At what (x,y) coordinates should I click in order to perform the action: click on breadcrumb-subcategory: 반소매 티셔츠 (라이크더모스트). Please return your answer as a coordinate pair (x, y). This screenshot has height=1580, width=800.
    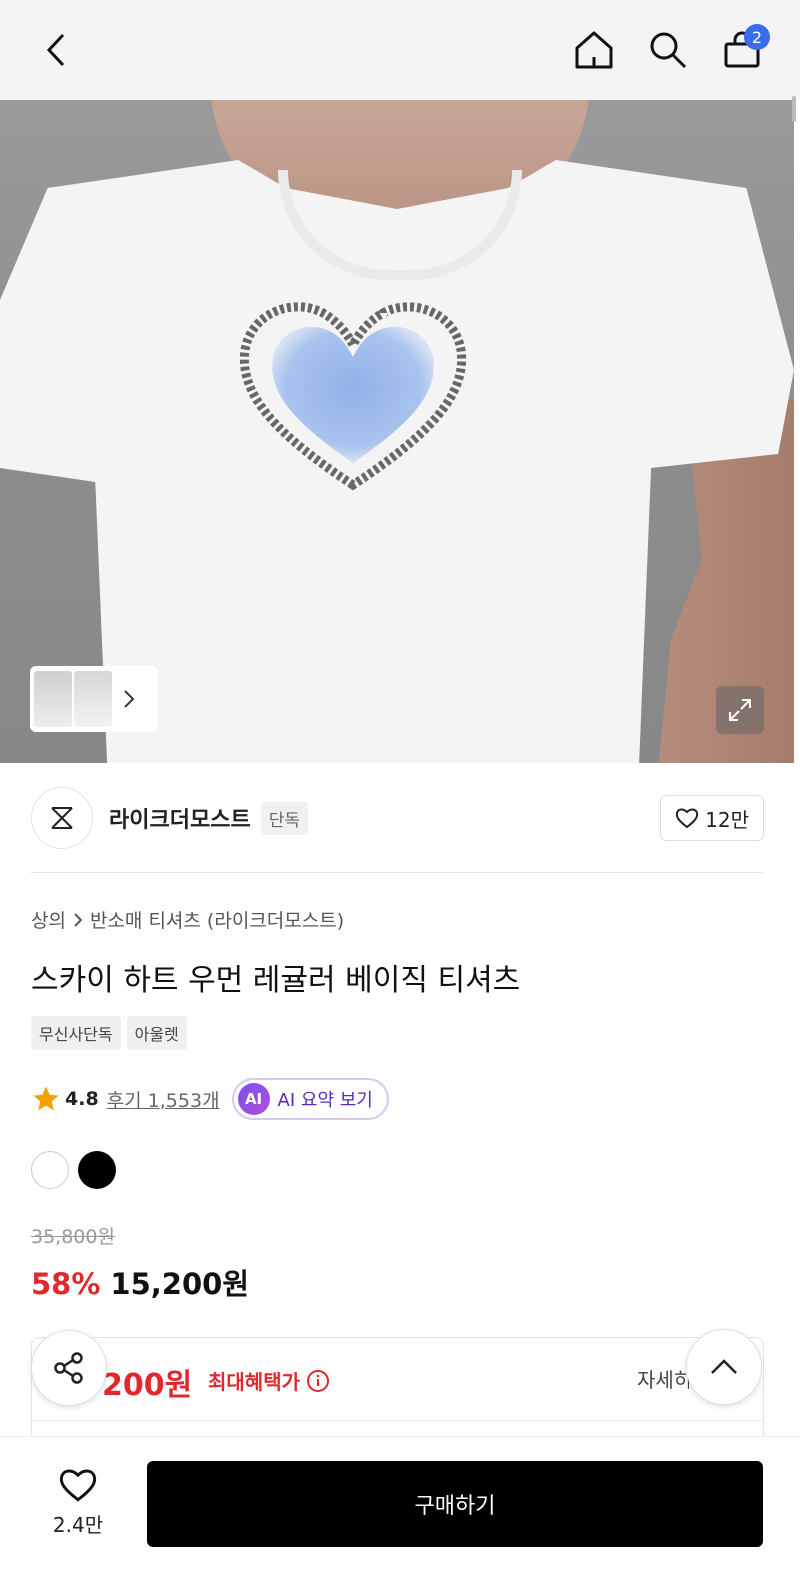
    Looking at the image, I should click on (217, 919).